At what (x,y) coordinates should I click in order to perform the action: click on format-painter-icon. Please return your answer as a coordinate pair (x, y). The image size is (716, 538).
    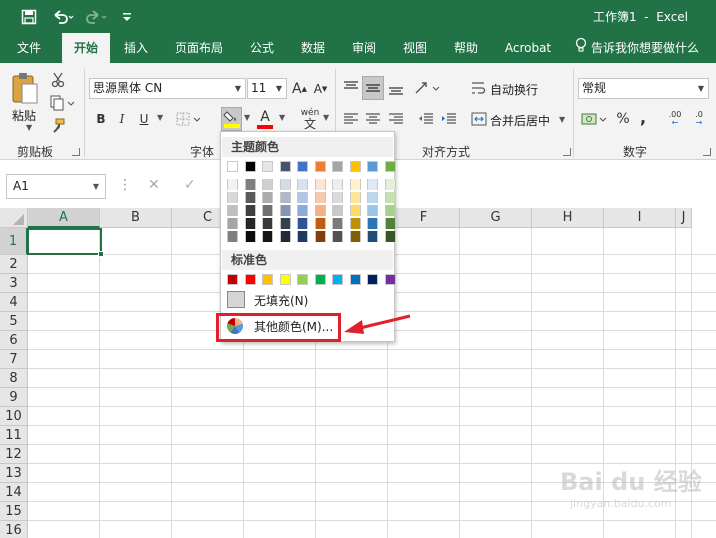
    Looking at the image, I should click on (58, 126).